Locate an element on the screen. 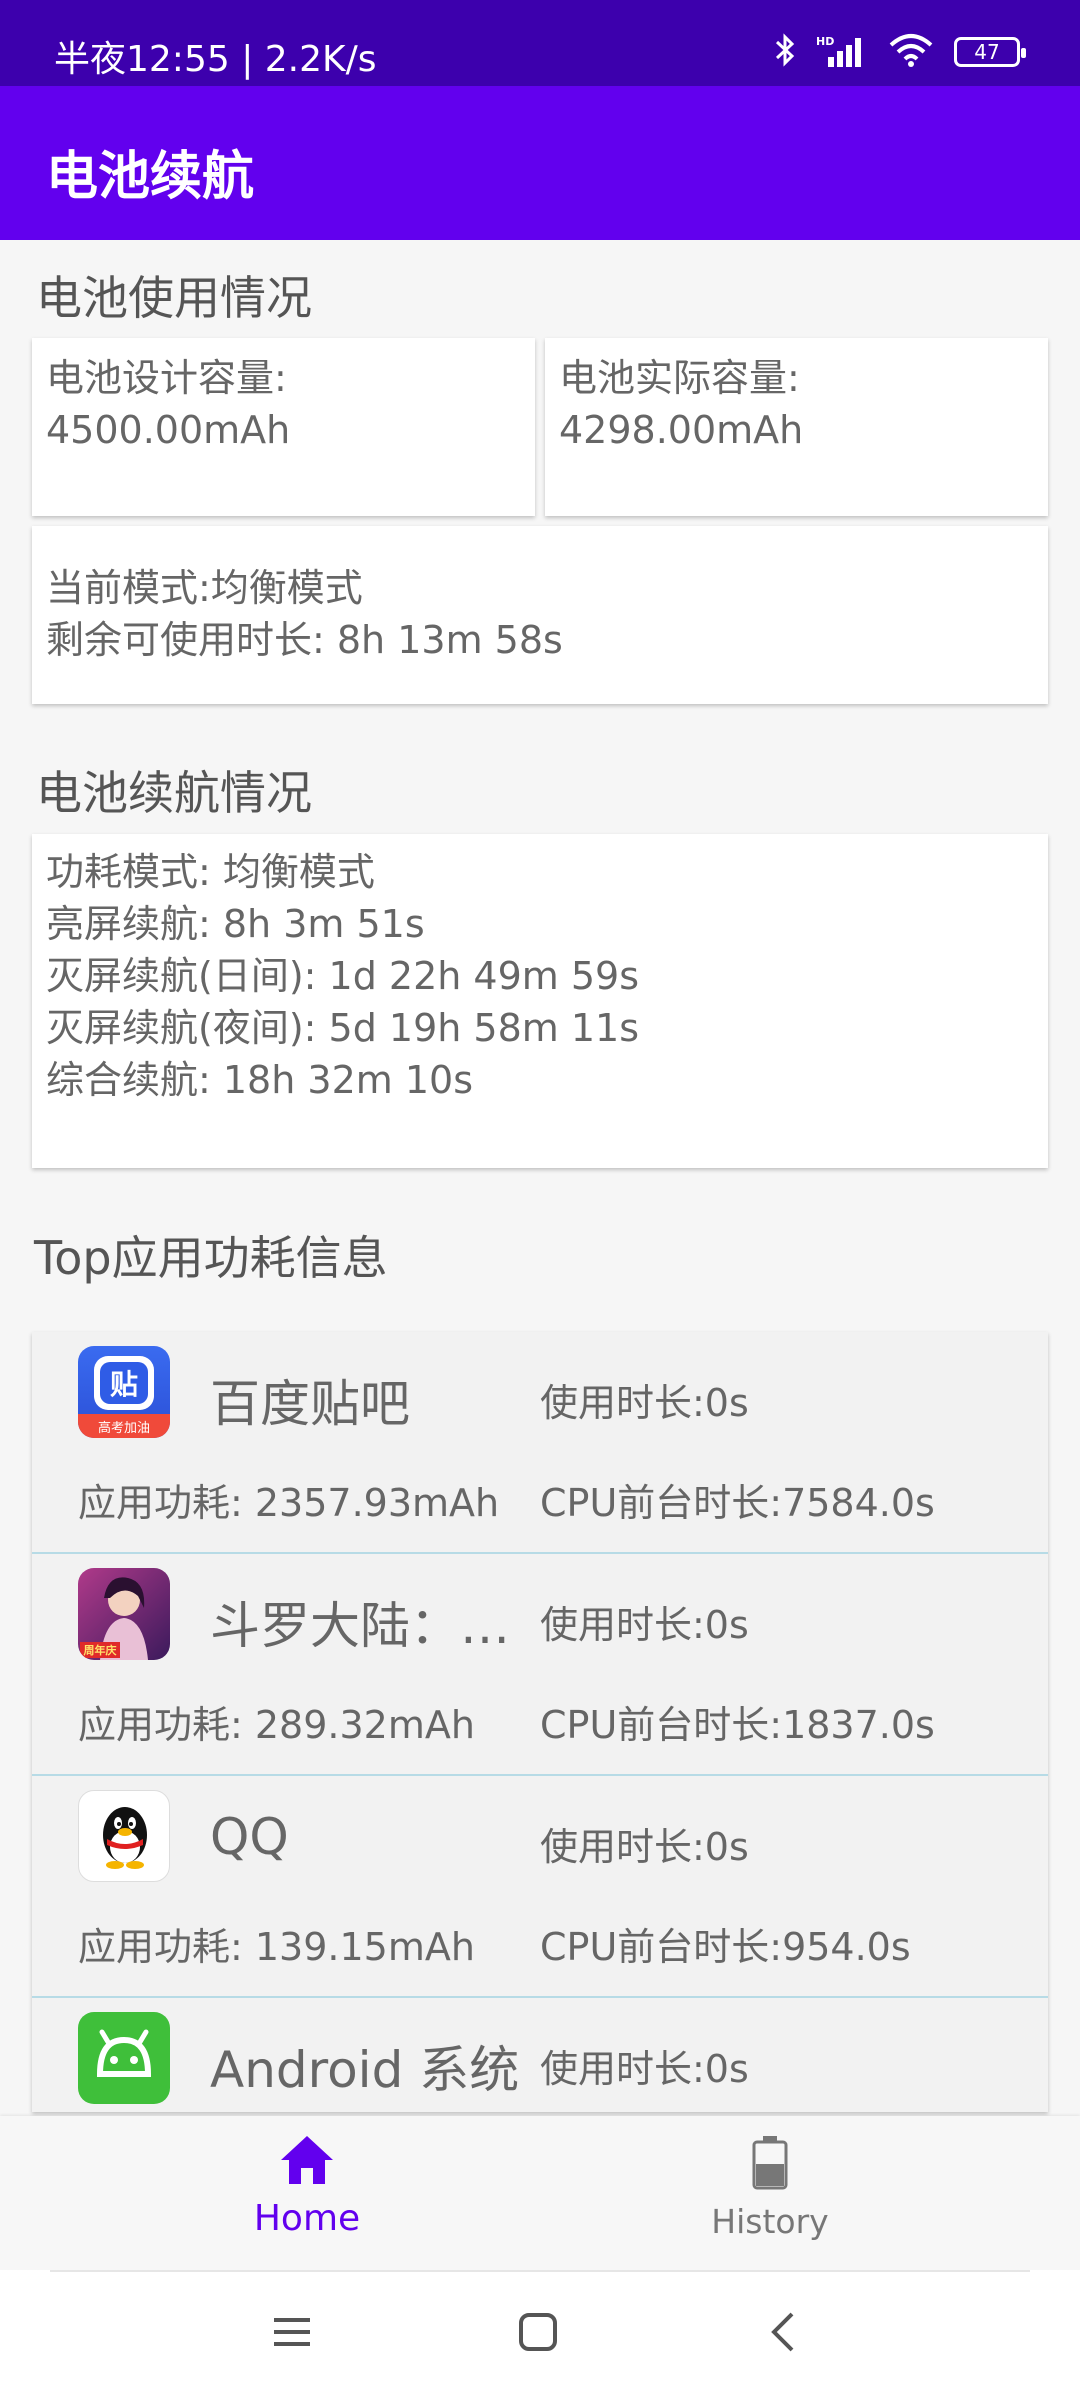  android-system-icon is located at coordinates (124, 2058).